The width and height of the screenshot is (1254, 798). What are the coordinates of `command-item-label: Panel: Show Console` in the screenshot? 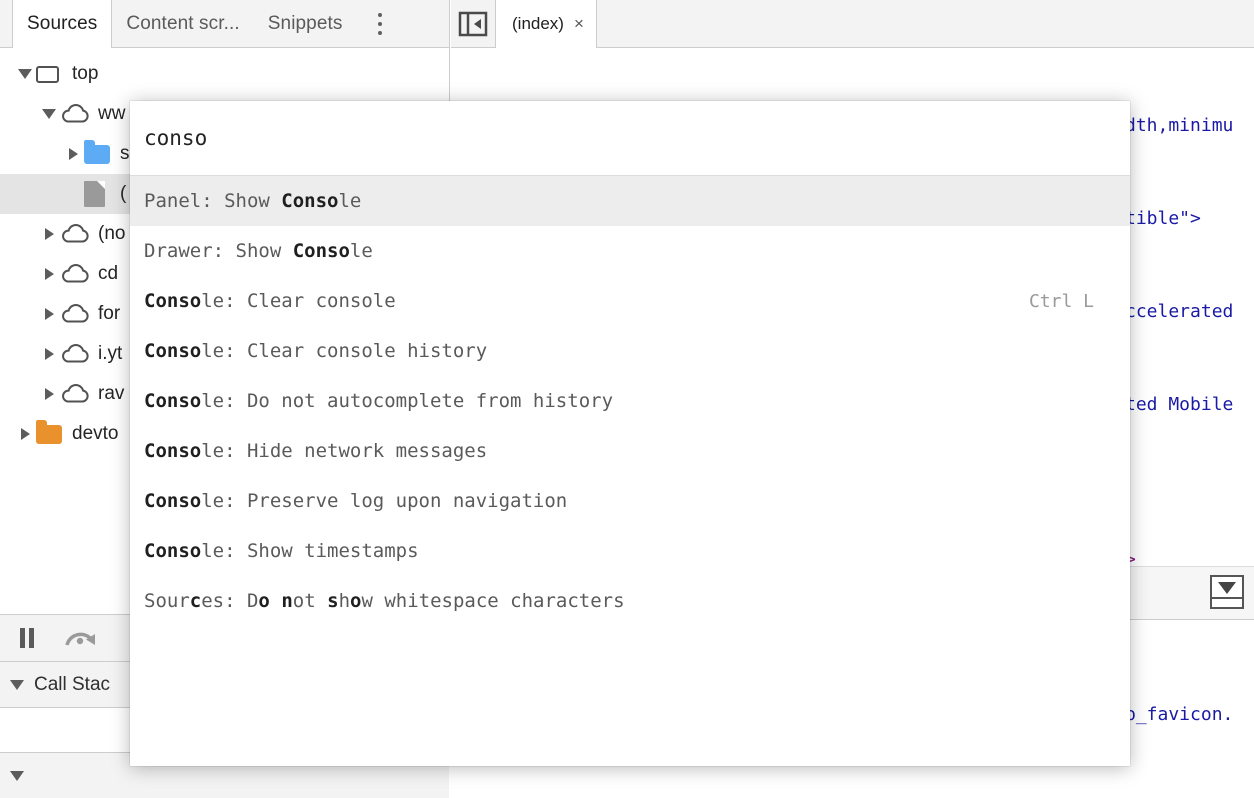 It's located at (253, 201).